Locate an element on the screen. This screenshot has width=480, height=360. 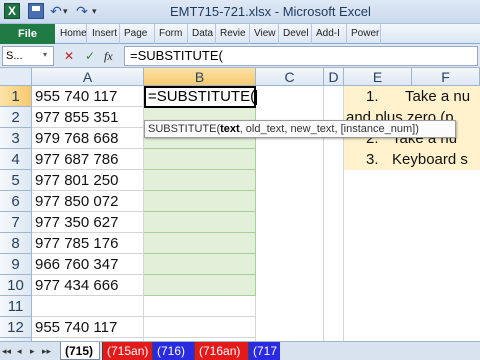
tab-home: Home is located at coordinates (72, 34).